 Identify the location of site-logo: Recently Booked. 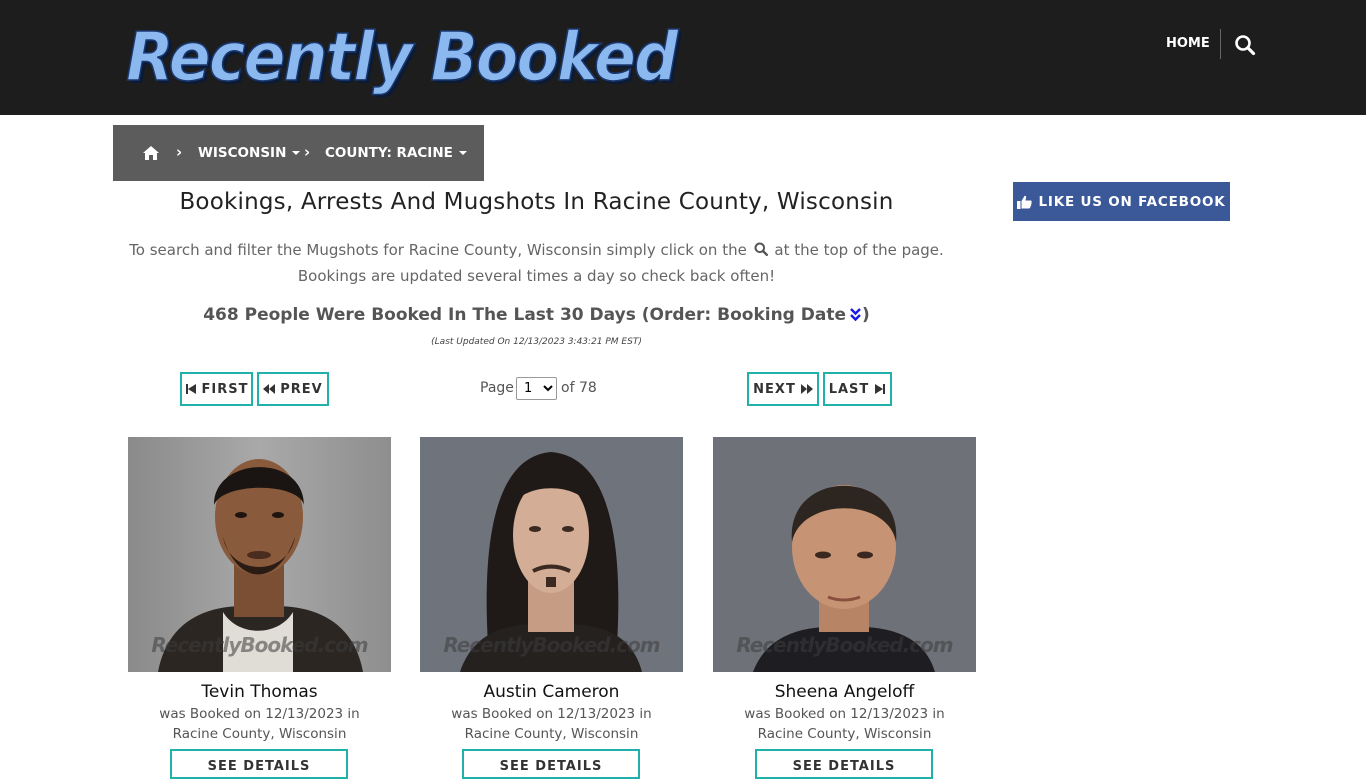
(402, 55).